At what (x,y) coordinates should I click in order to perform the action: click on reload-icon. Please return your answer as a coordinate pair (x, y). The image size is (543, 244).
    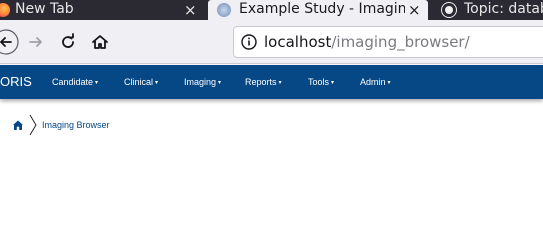
    Looking at the image, I should click on (68, 40).